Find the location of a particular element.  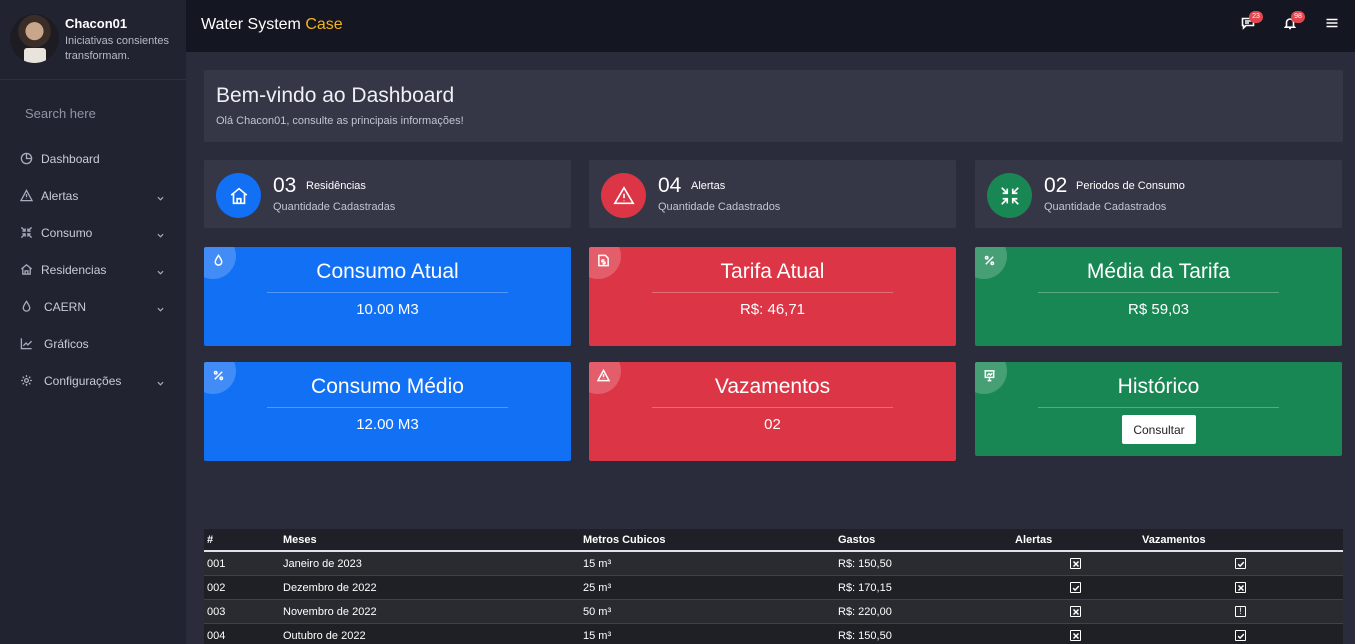

card-vazamentos: Vazamentos 02 is located at coordinates (772, 411).